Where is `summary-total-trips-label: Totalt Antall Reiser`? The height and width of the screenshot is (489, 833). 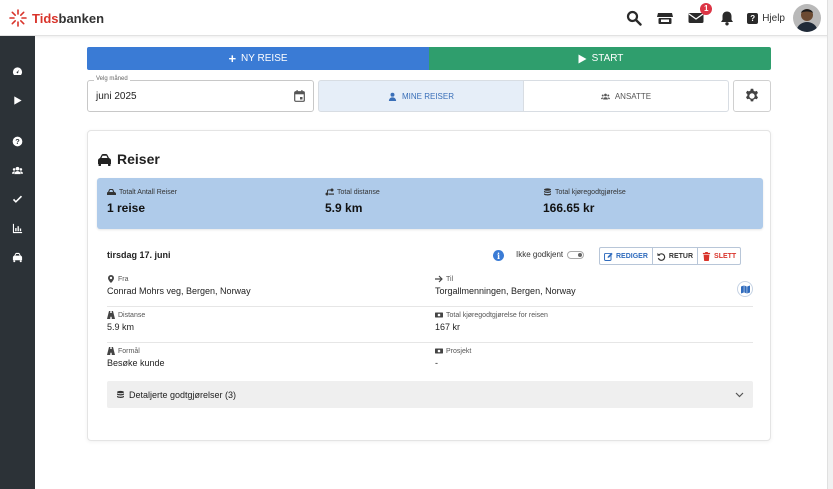
summary-total-trips-label: Totalt Antall Reiser is located at coordinates (148, 192).